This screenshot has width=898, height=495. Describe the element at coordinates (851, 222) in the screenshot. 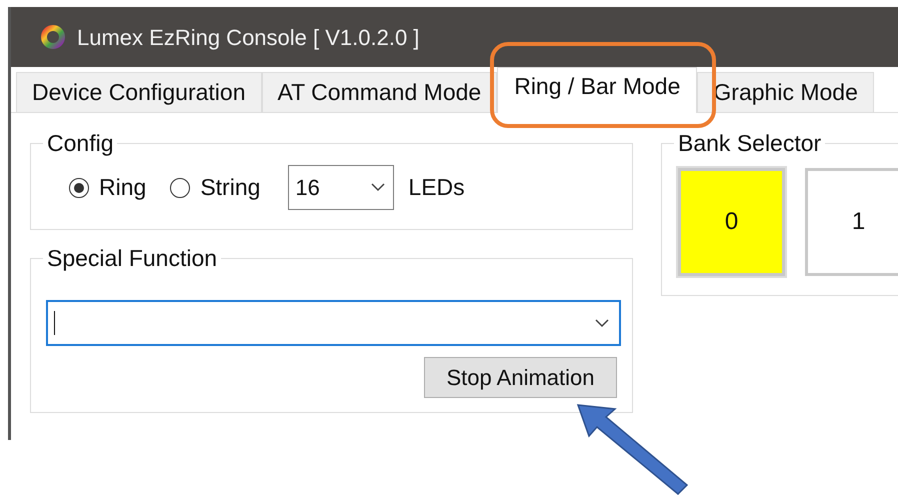

I see `bank-button: 1` at that location.